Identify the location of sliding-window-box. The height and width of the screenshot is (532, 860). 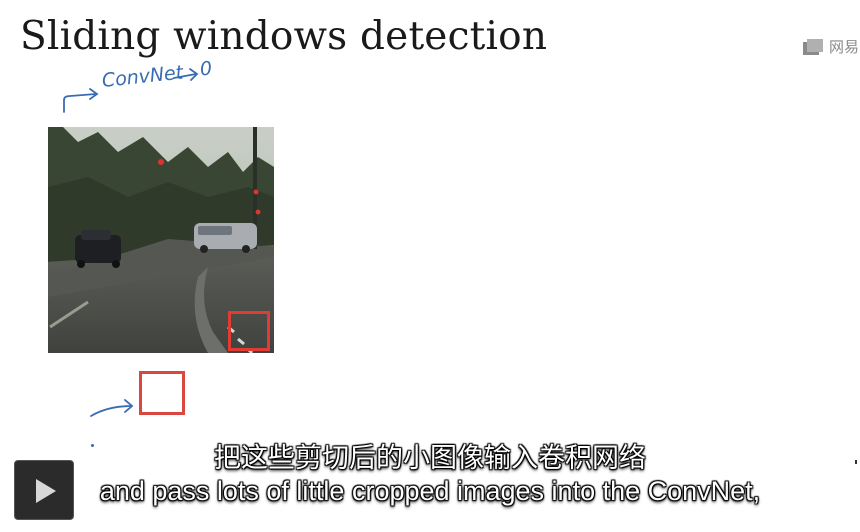
(249, 331).